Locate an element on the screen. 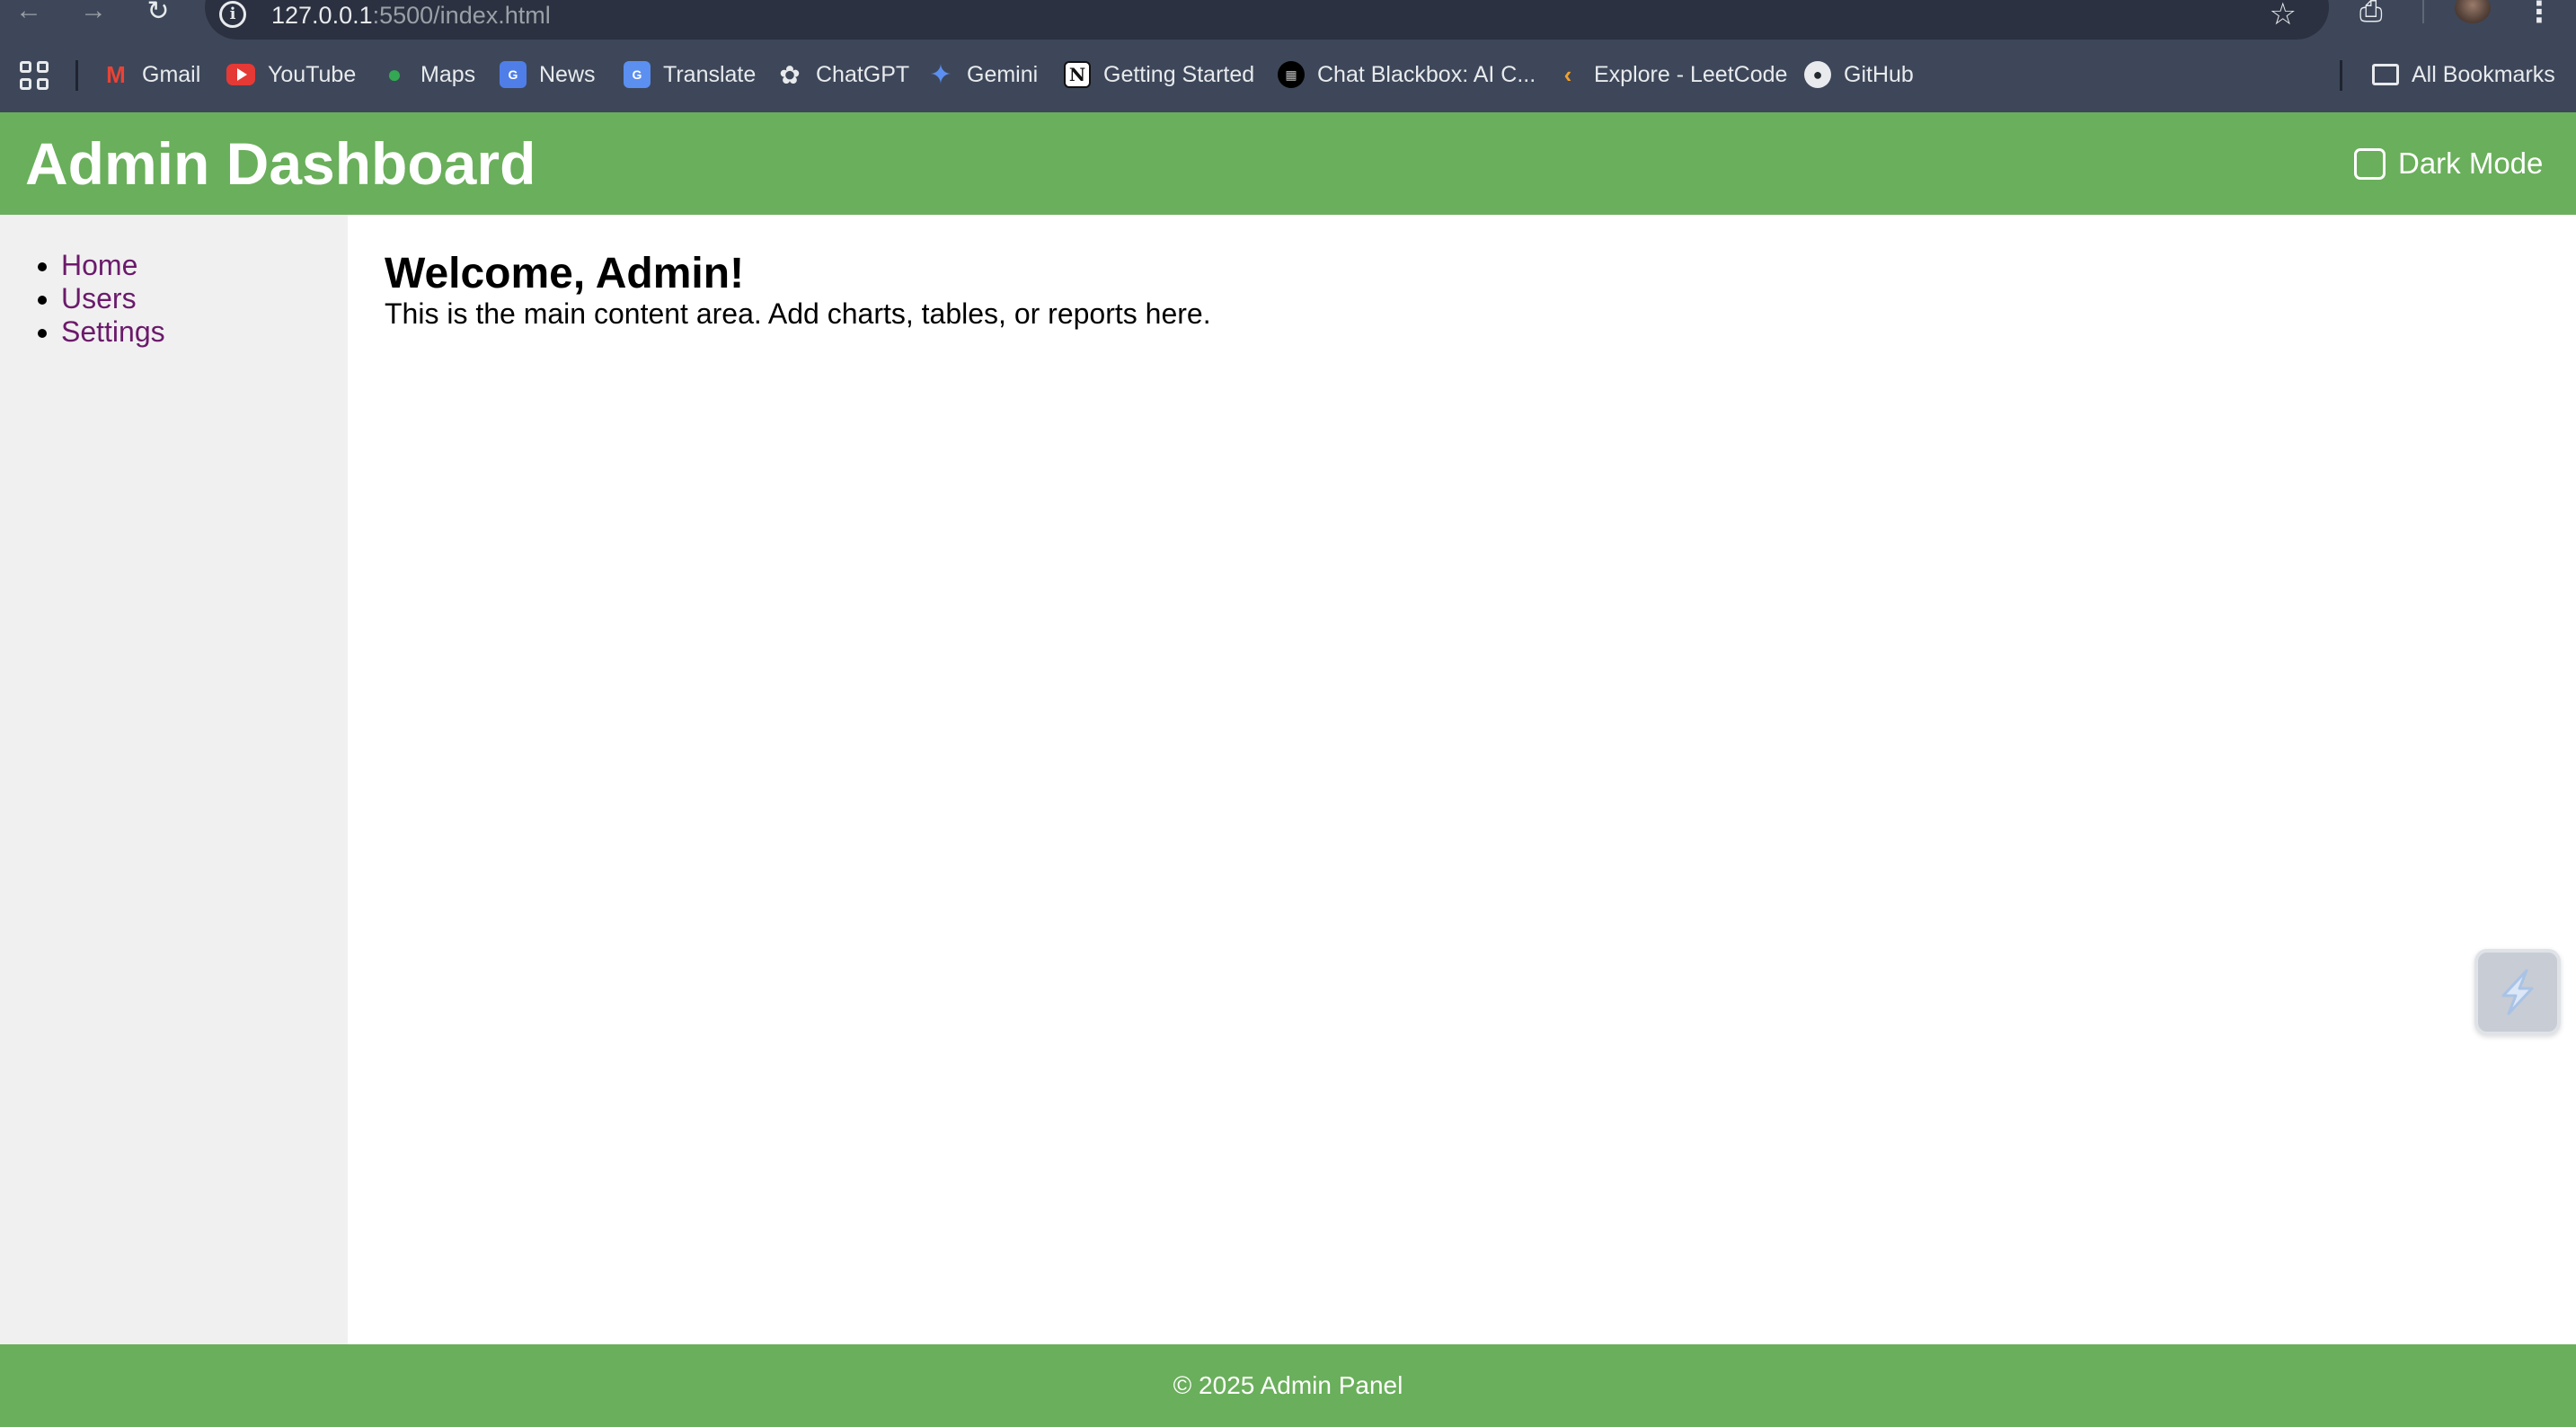  page-footer: © 2025 Admin Panel is located at coordinates (1288, 1385).